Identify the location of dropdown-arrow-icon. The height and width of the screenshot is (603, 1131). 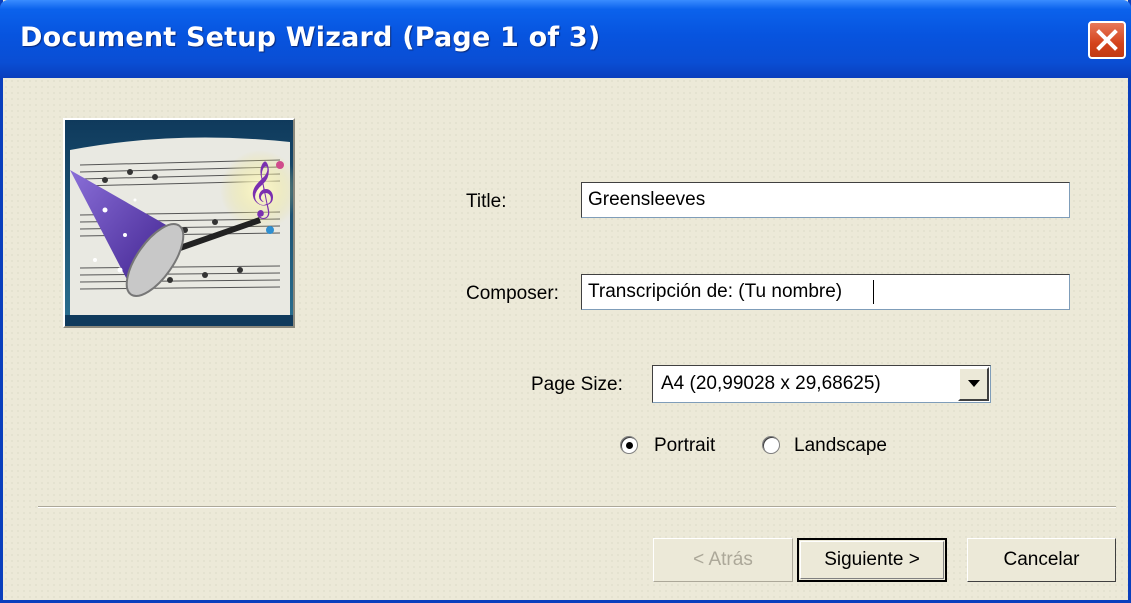
(974, 383).